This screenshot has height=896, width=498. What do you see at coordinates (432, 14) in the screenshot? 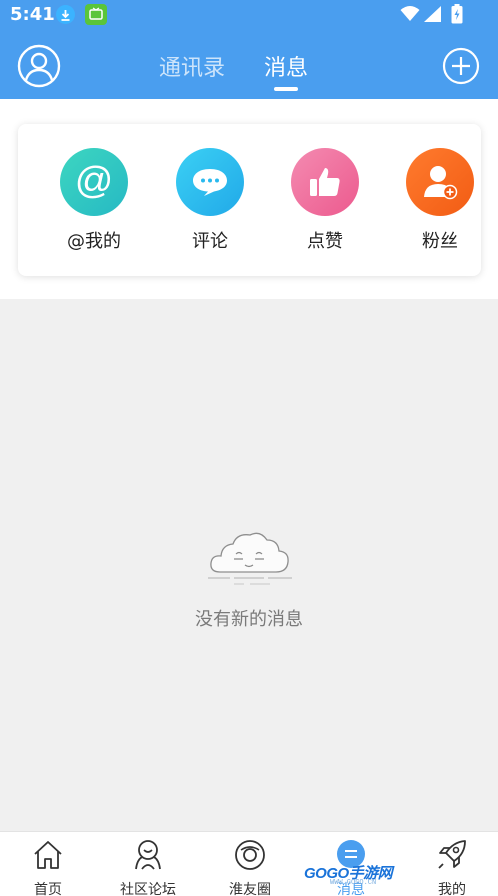
I see `signal-icon` at bounding box center [432, 14].